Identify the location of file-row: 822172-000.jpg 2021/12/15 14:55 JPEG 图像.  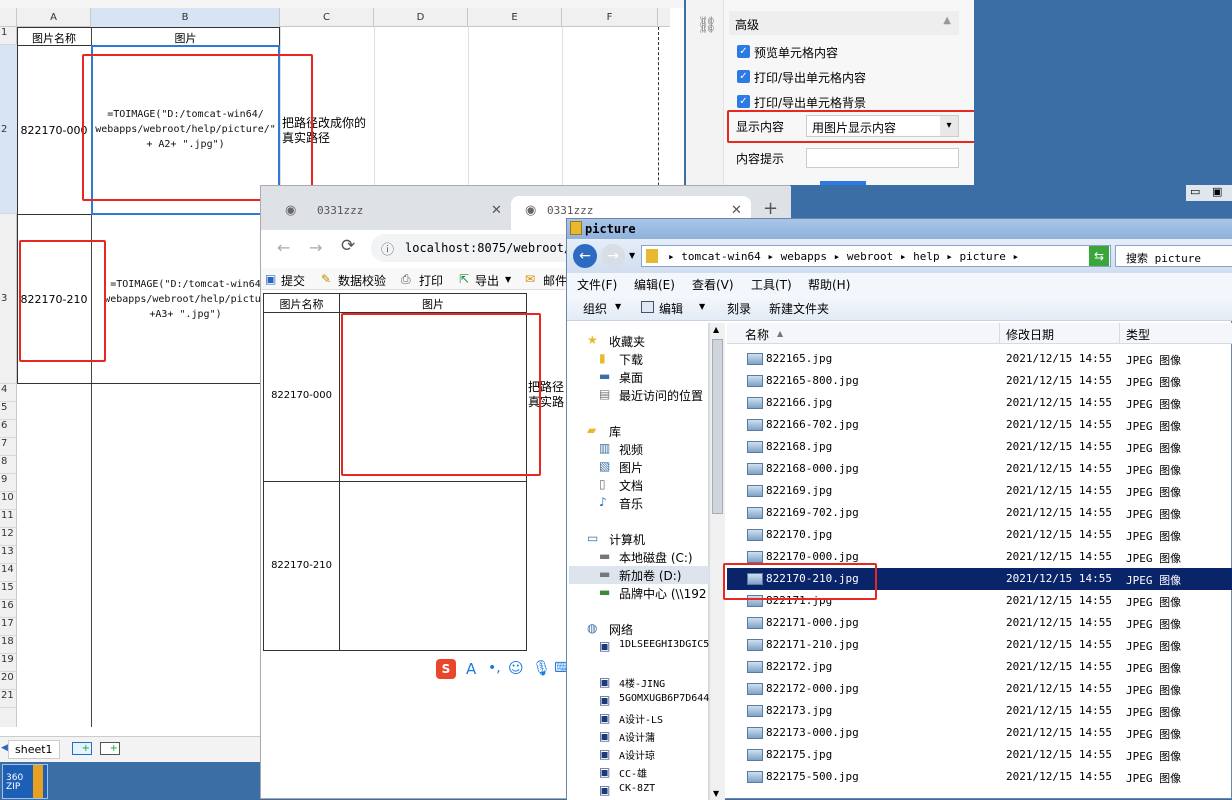
(979, 689).